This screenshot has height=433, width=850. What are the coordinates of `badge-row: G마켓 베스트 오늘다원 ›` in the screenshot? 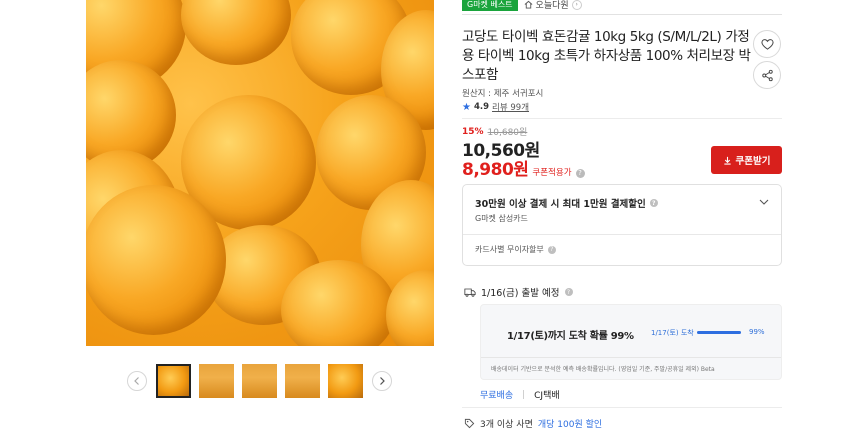 It's located at (522, 5).